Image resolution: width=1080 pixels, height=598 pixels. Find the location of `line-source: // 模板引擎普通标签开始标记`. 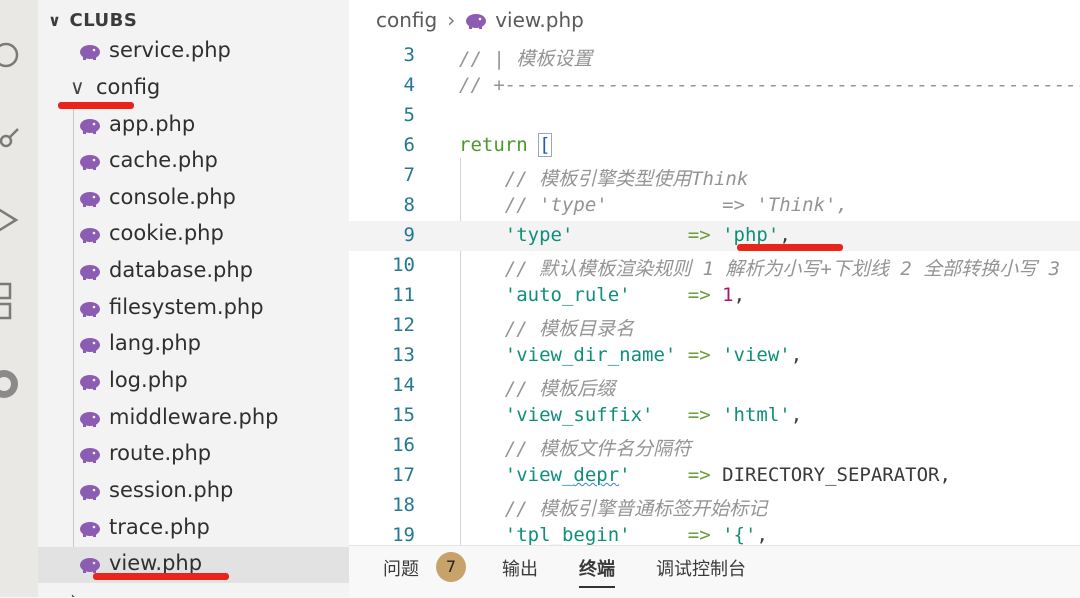

line-source: // 模板引擎普通标签开始标记 is located at coordinates (613, 507).